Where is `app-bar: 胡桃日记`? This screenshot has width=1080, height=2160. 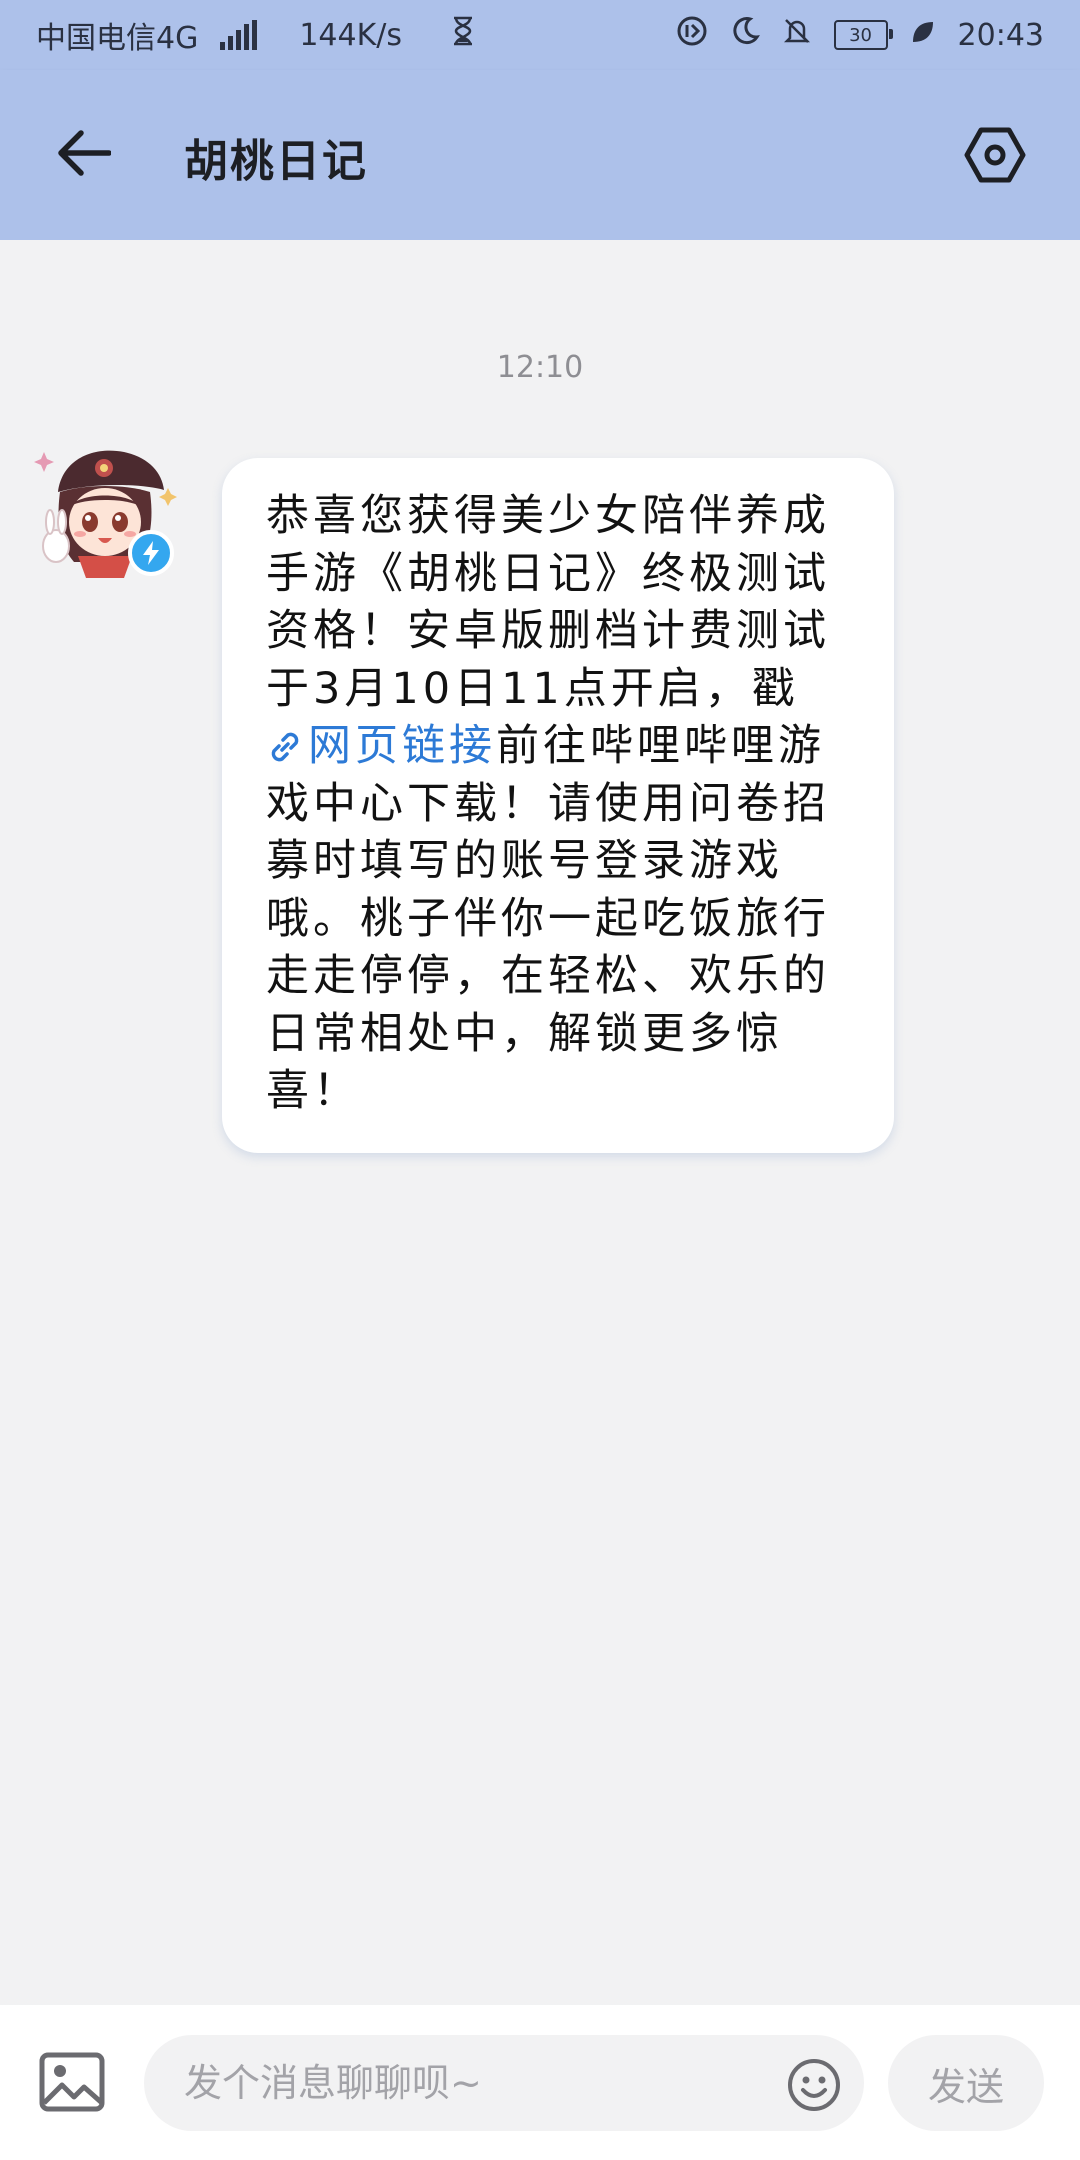
app-bar: 胡桃日记 is located at coordinates (540, 155).